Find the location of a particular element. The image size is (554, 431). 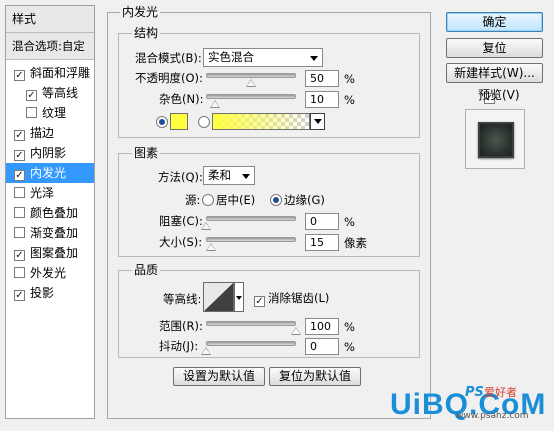

noise-slider-track is located at coordinates (251, 96).